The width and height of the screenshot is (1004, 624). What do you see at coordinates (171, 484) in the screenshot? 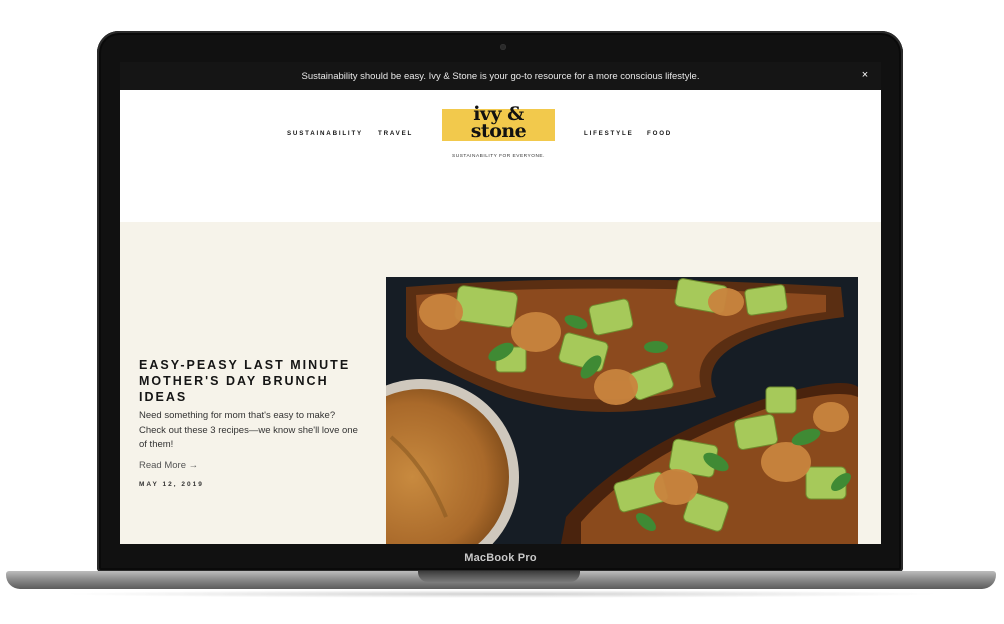
I see `post-date: MAY 12, 2019` at bounding box center [171, 484].